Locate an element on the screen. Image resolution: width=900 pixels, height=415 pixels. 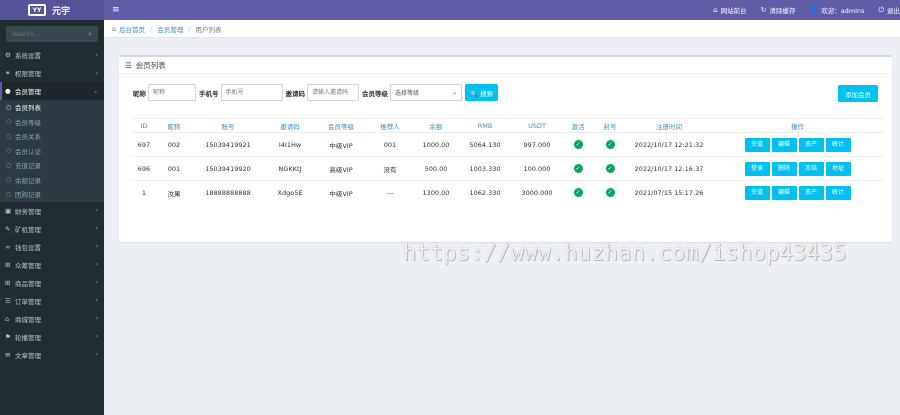
sidebar-item-list: ☰ 订单管理 ‹ is located at coordinates (52, 301).